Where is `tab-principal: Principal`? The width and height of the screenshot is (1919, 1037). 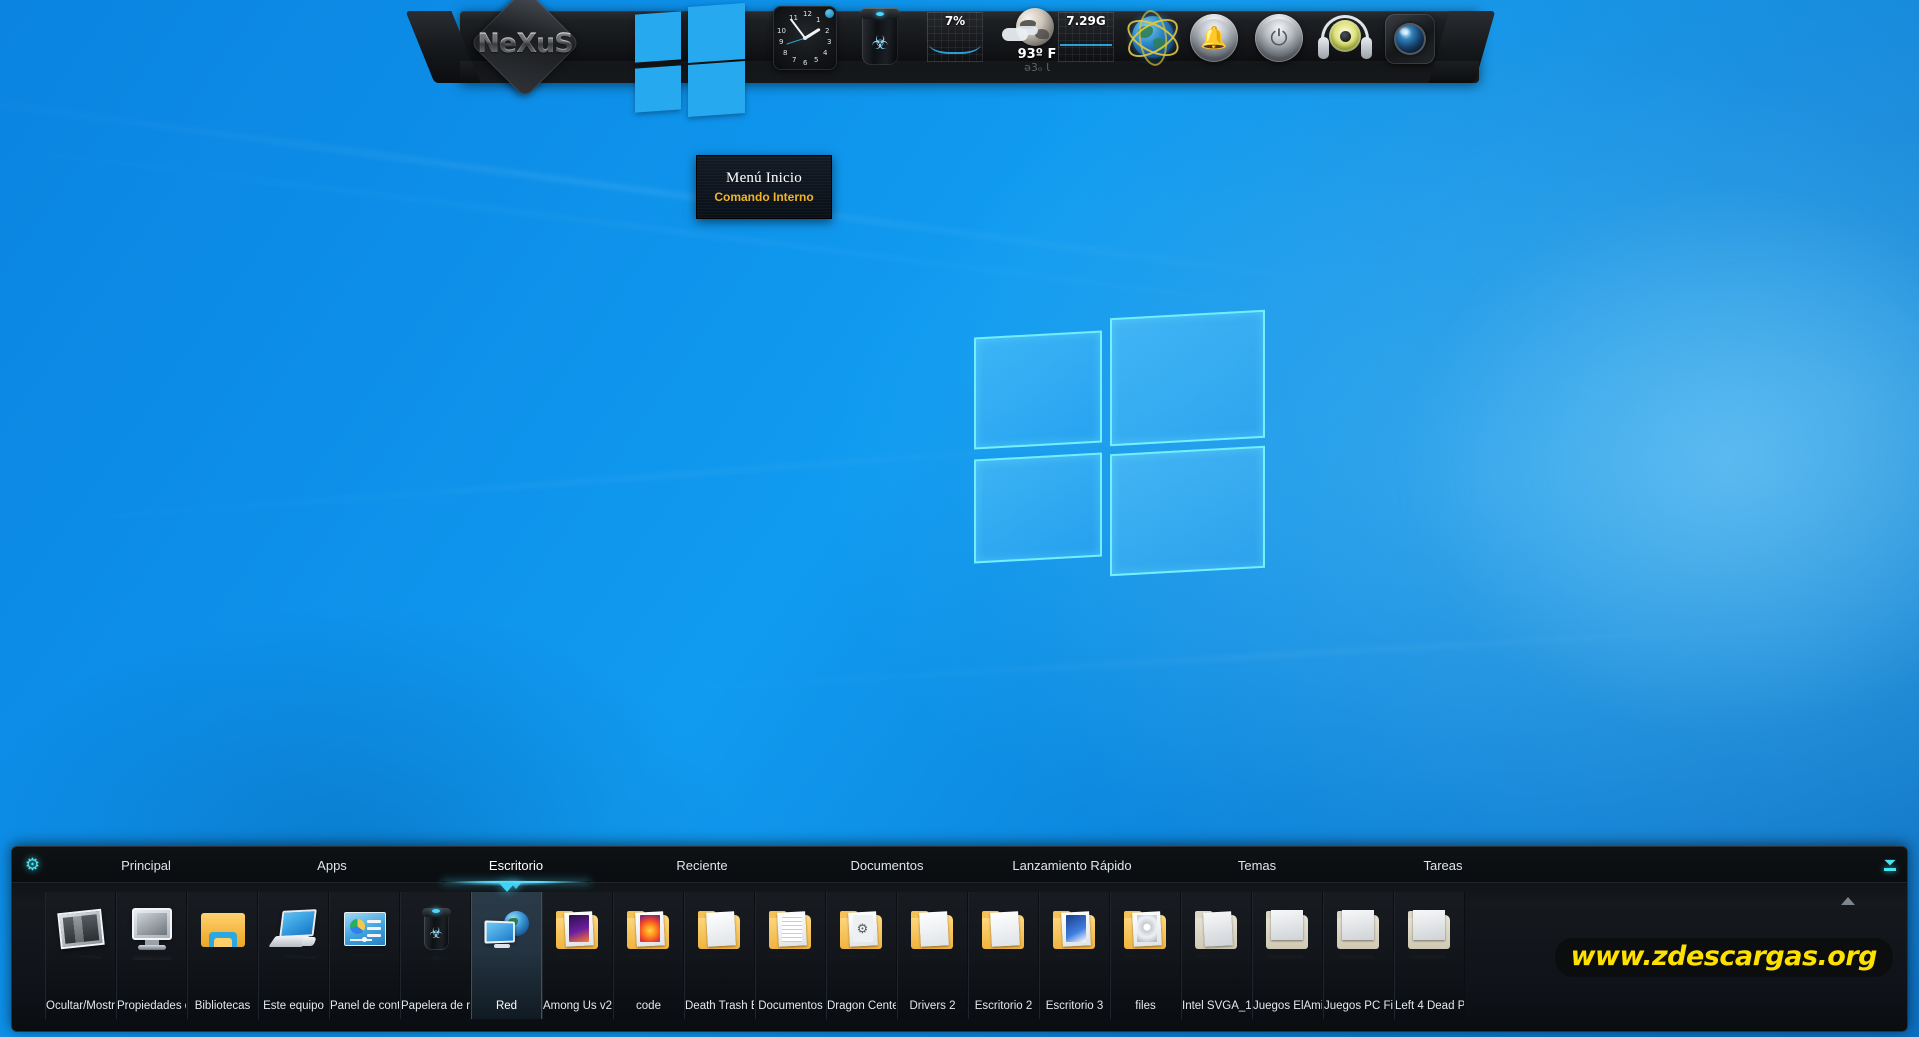
tab-principal: Principal is located at coordinates (146, 865).